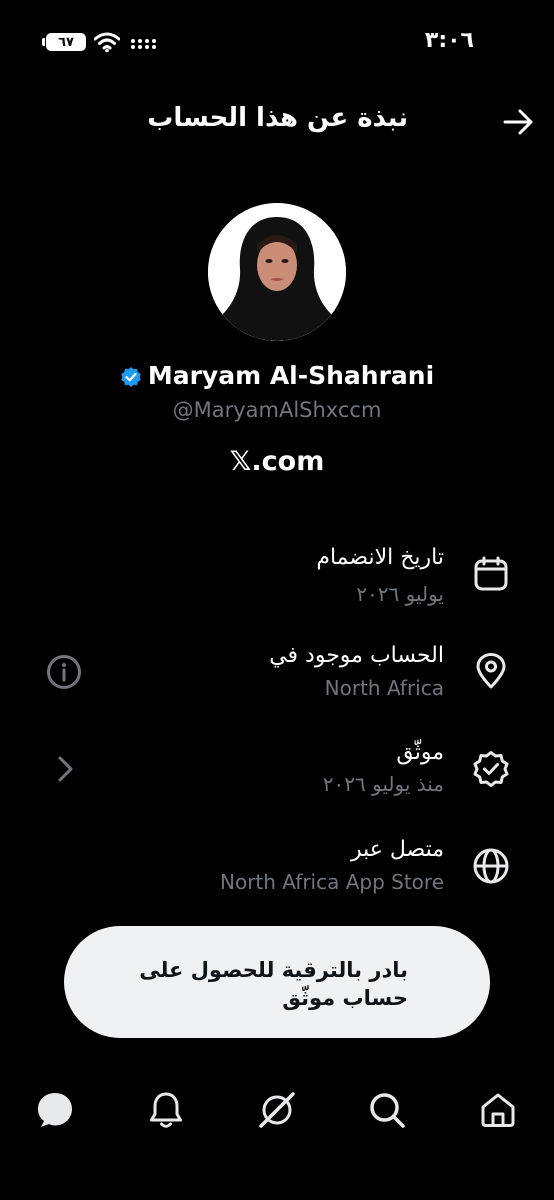 Image resolution: width=554 pixels, height=1200 pixels. Describe the element at coordinates (143, 44) in the screenshot. I see `signal-dots-icon` at that location.